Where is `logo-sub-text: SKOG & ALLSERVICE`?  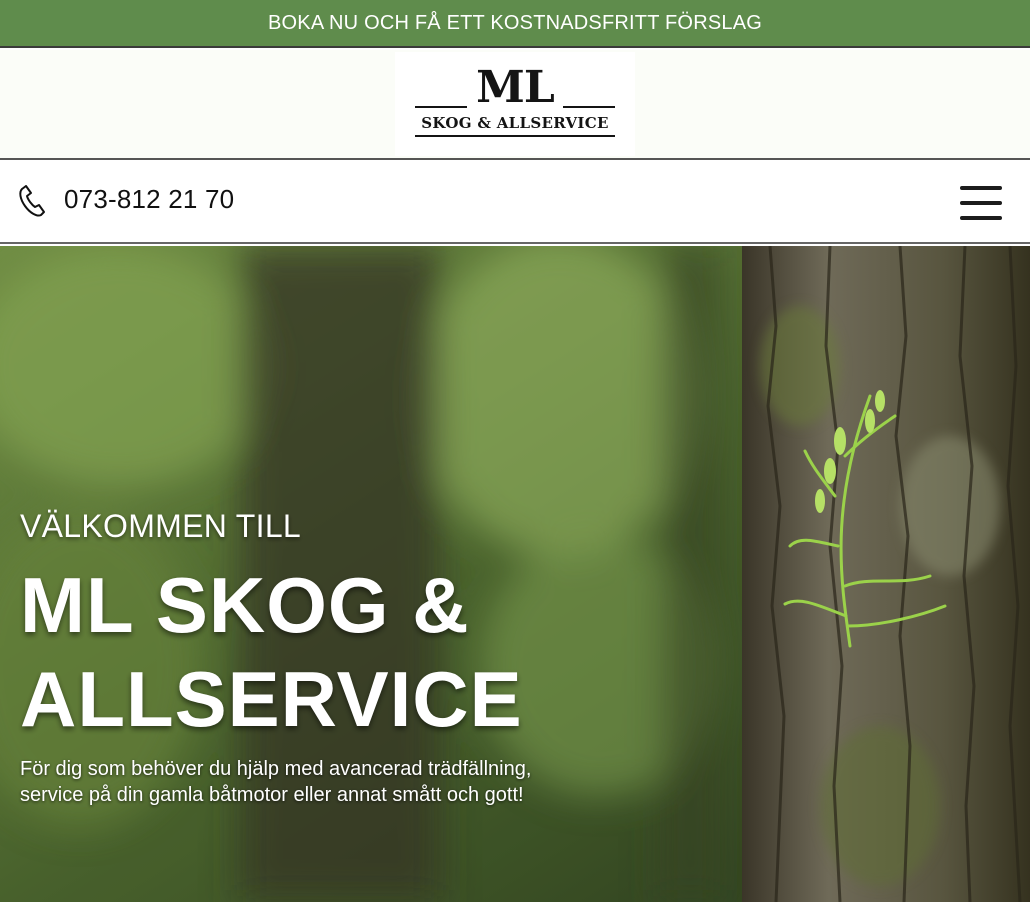 logo-sub-text: SKOG & ALLSERVICE is located at coordinates (515, 123).